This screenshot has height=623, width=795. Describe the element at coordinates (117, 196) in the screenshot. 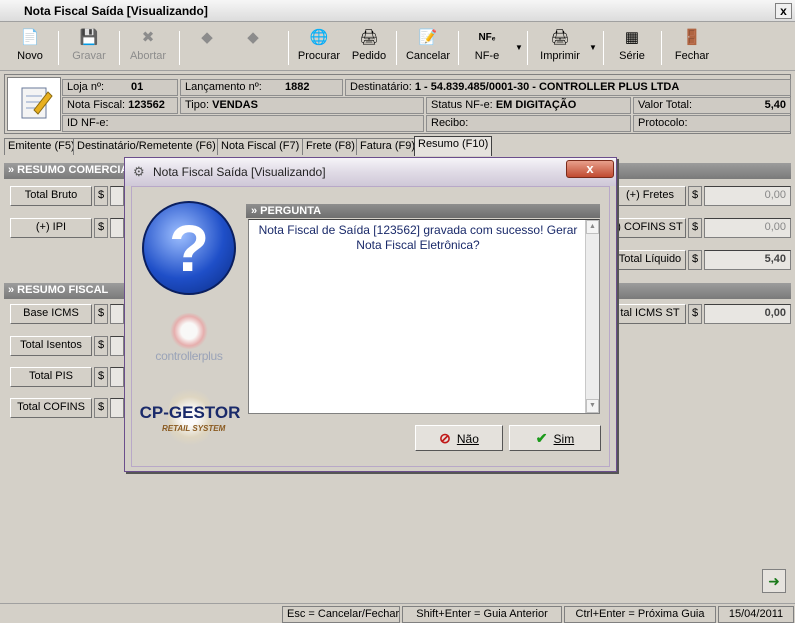

I see `total-bruto-input` at that location.